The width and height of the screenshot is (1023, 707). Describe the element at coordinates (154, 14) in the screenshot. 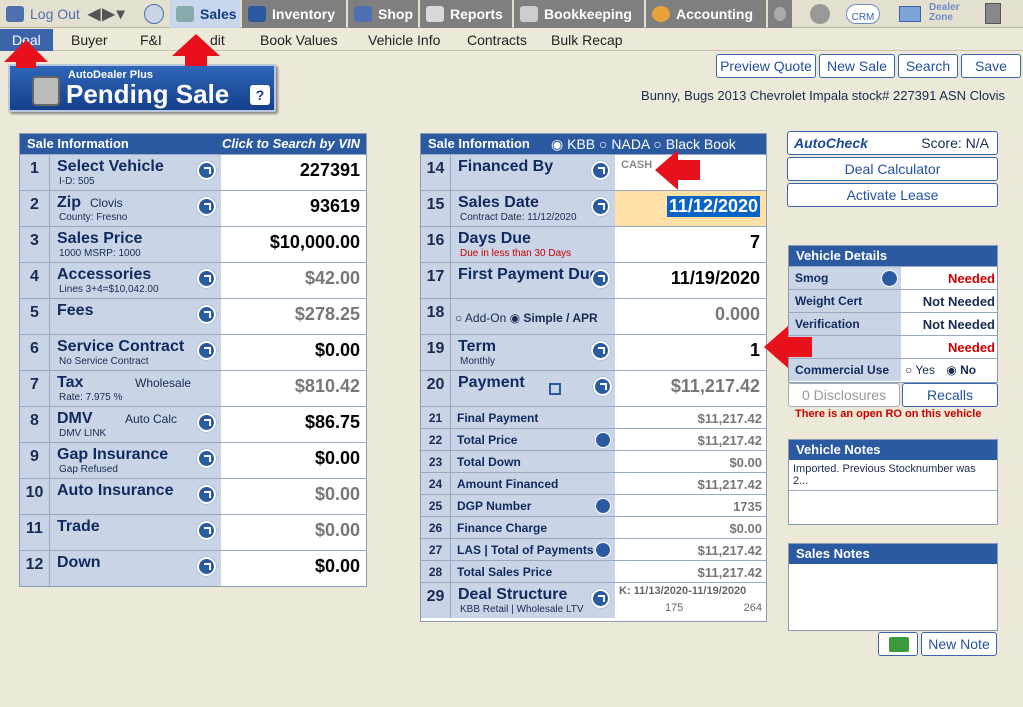

I see `support-icon` at that location.